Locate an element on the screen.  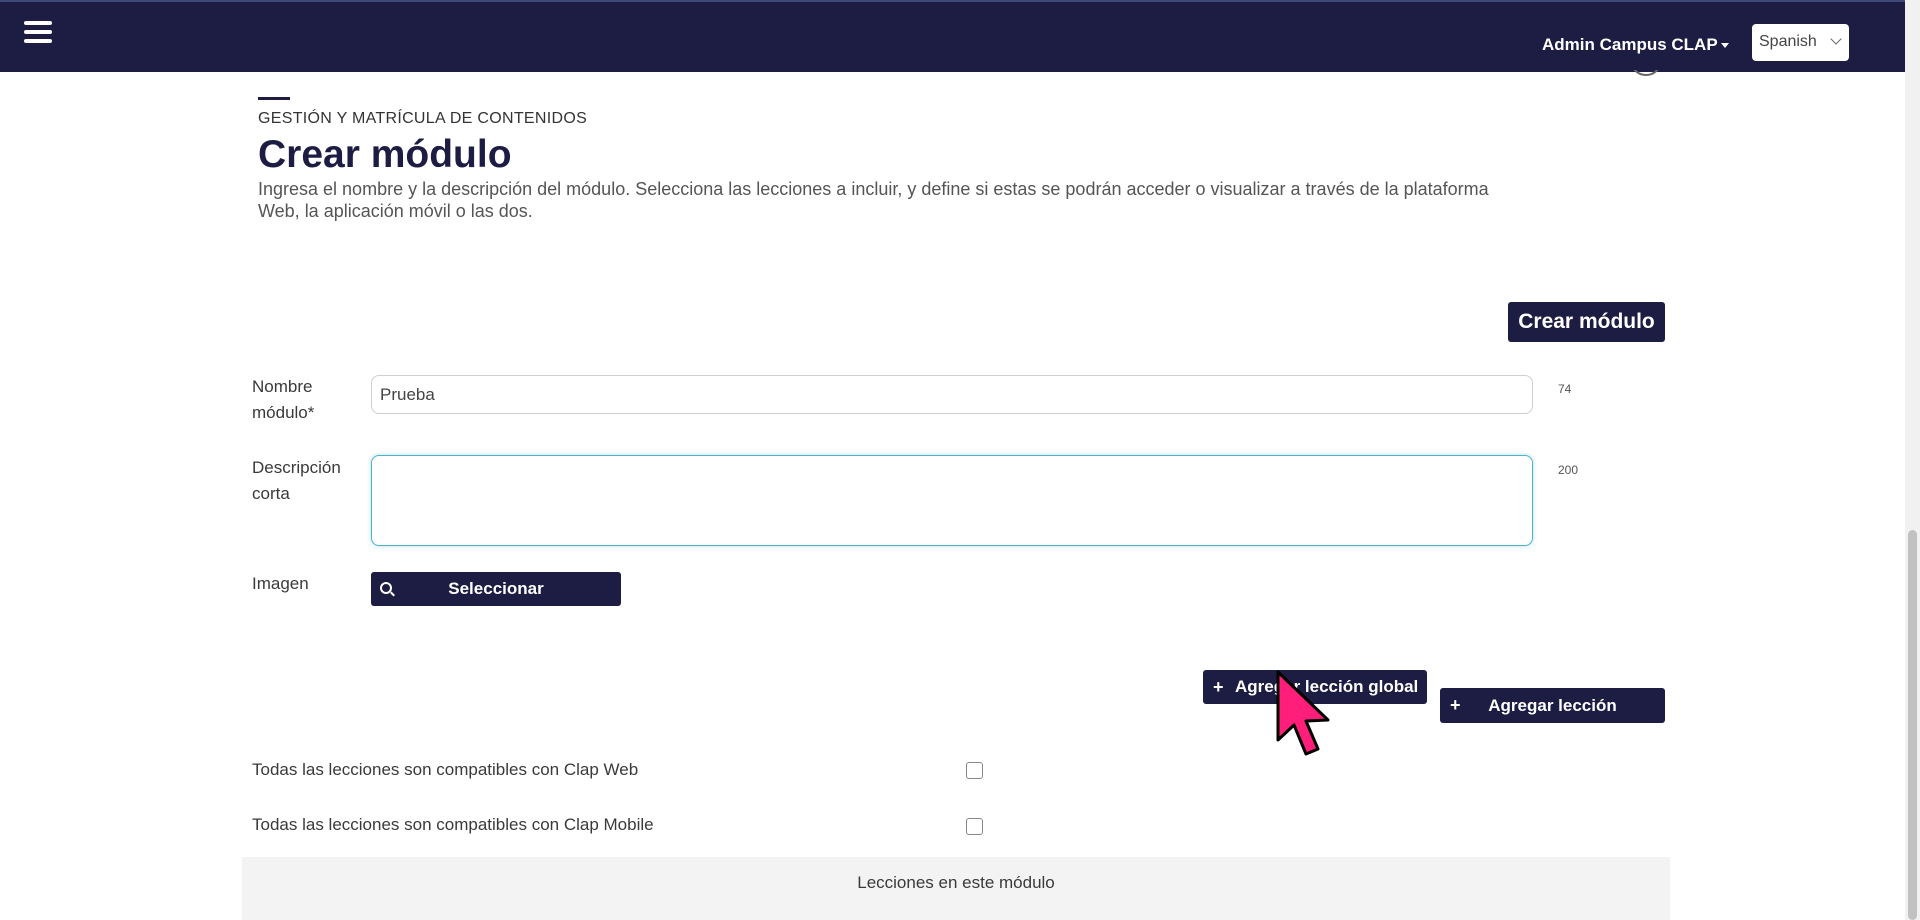
language-value: Spanish is located at coordinates (1788, 41).